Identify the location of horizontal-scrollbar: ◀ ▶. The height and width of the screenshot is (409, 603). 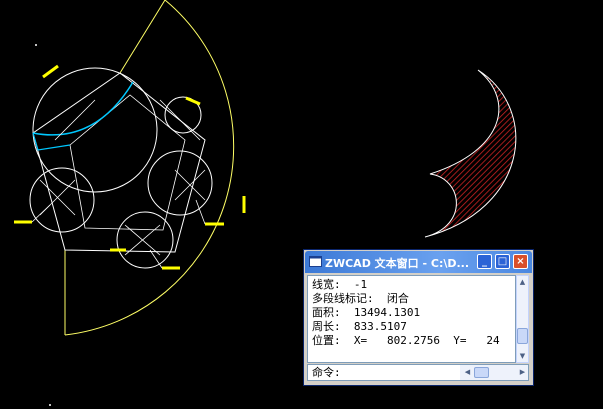
(494, 372).